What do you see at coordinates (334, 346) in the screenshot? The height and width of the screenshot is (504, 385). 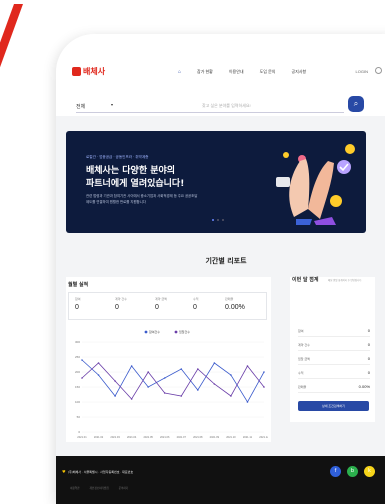 I see `summary-row: 계약 건수 0` at bounding box center [334, 346].